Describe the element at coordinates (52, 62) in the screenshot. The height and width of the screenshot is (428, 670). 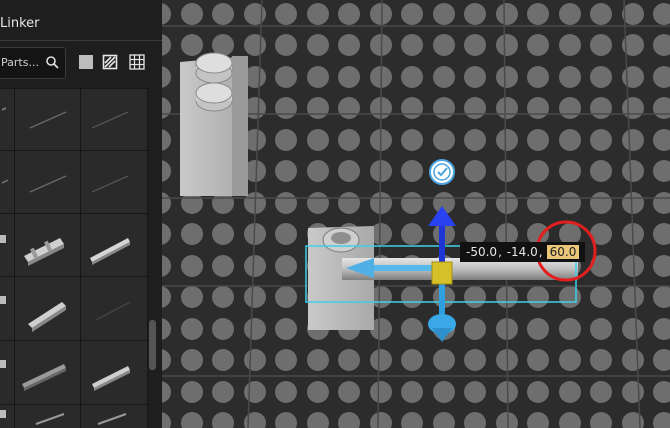
I see `search-icon` at that location.